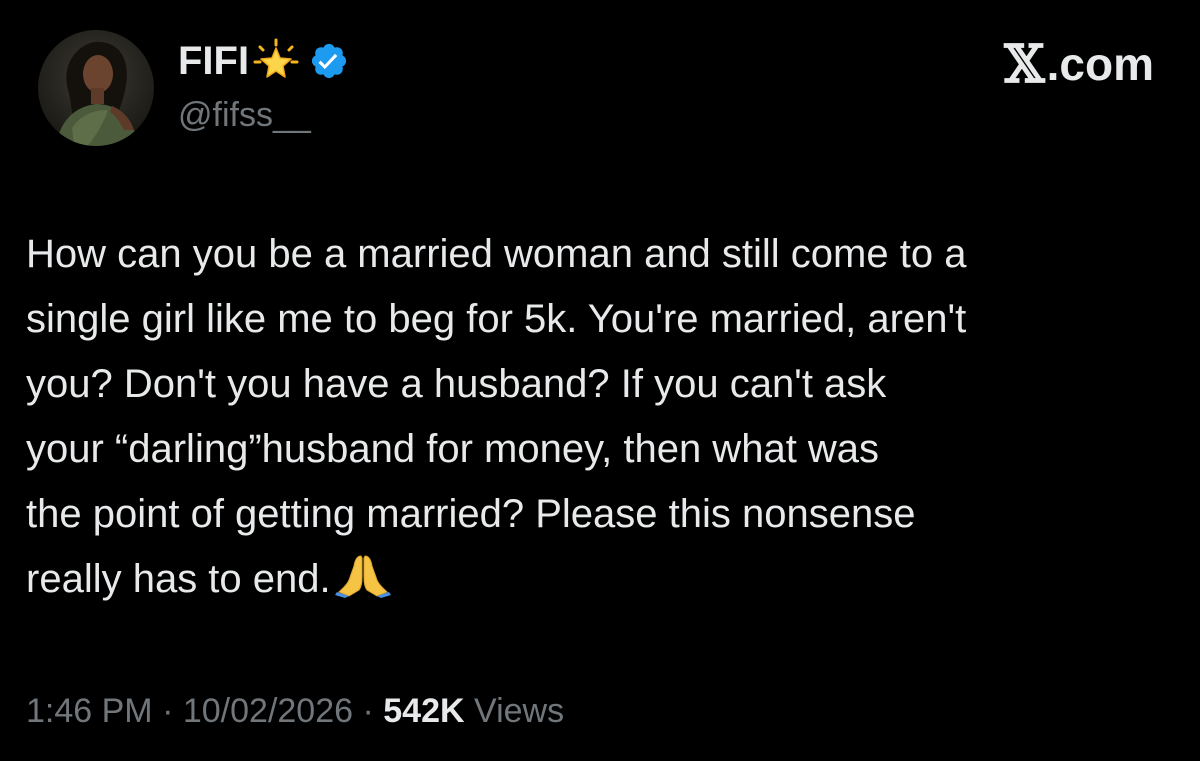 This screenshot has width=1200, height=761. I want to click on display-name: FIFI, so click(213, 61).